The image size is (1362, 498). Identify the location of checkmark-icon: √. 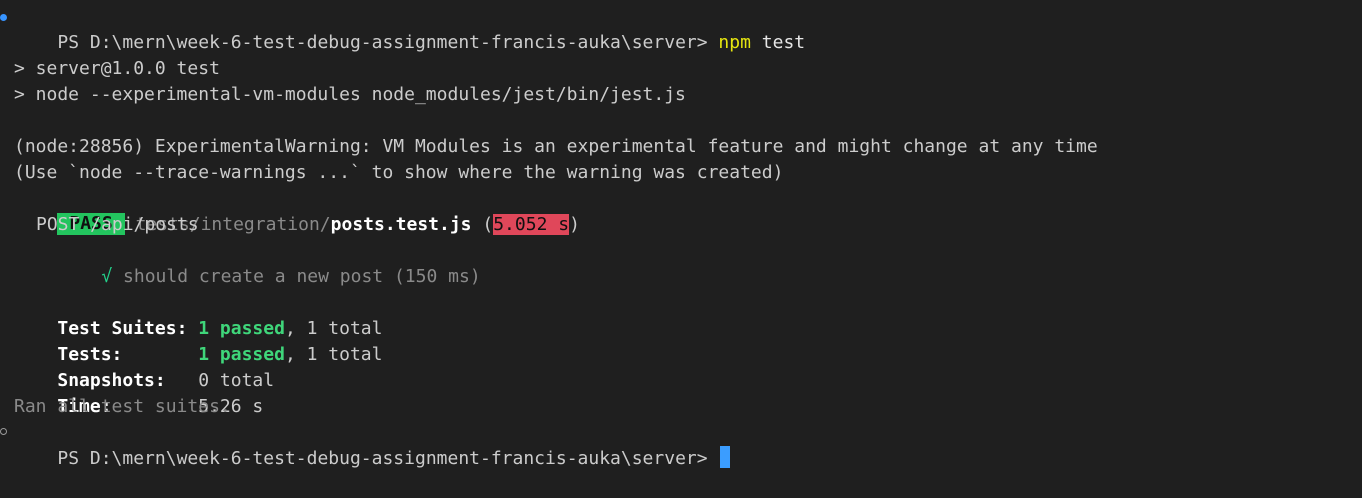
(107, 276).